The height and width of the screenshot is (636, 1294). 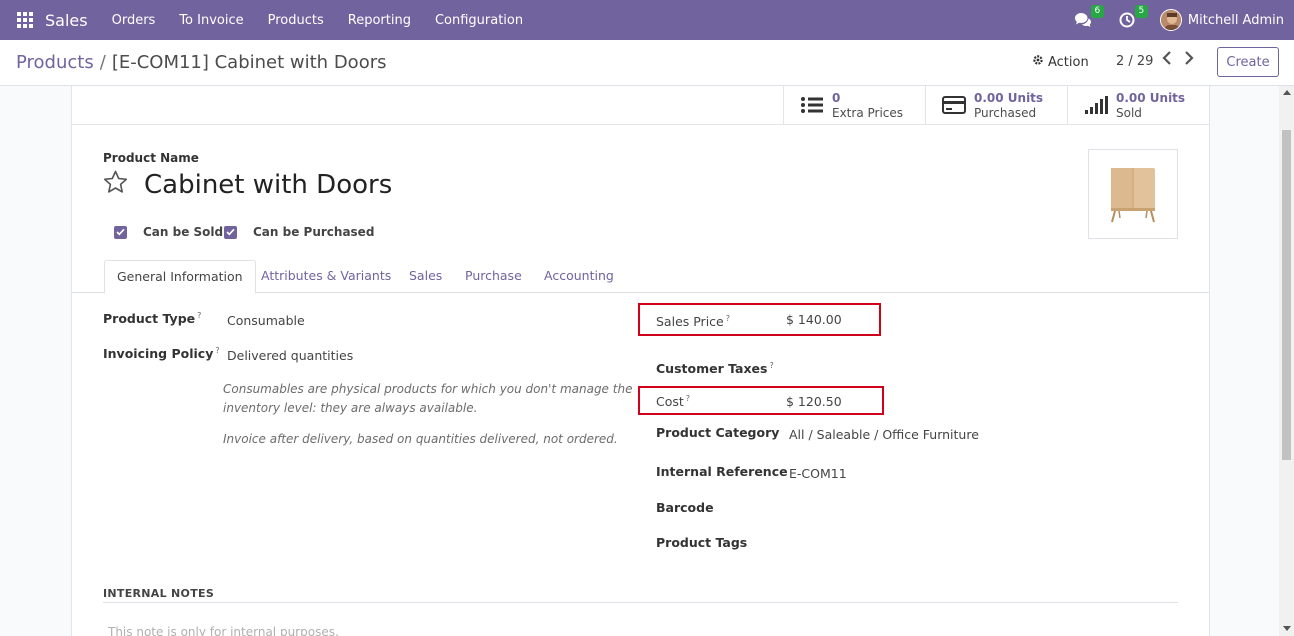 What do you see at coordinates (249, 62) in the screenshot?
I see `breadcrumb-current: [E-COM11] Cabinet with Doors` at bounding box center [249, 62].